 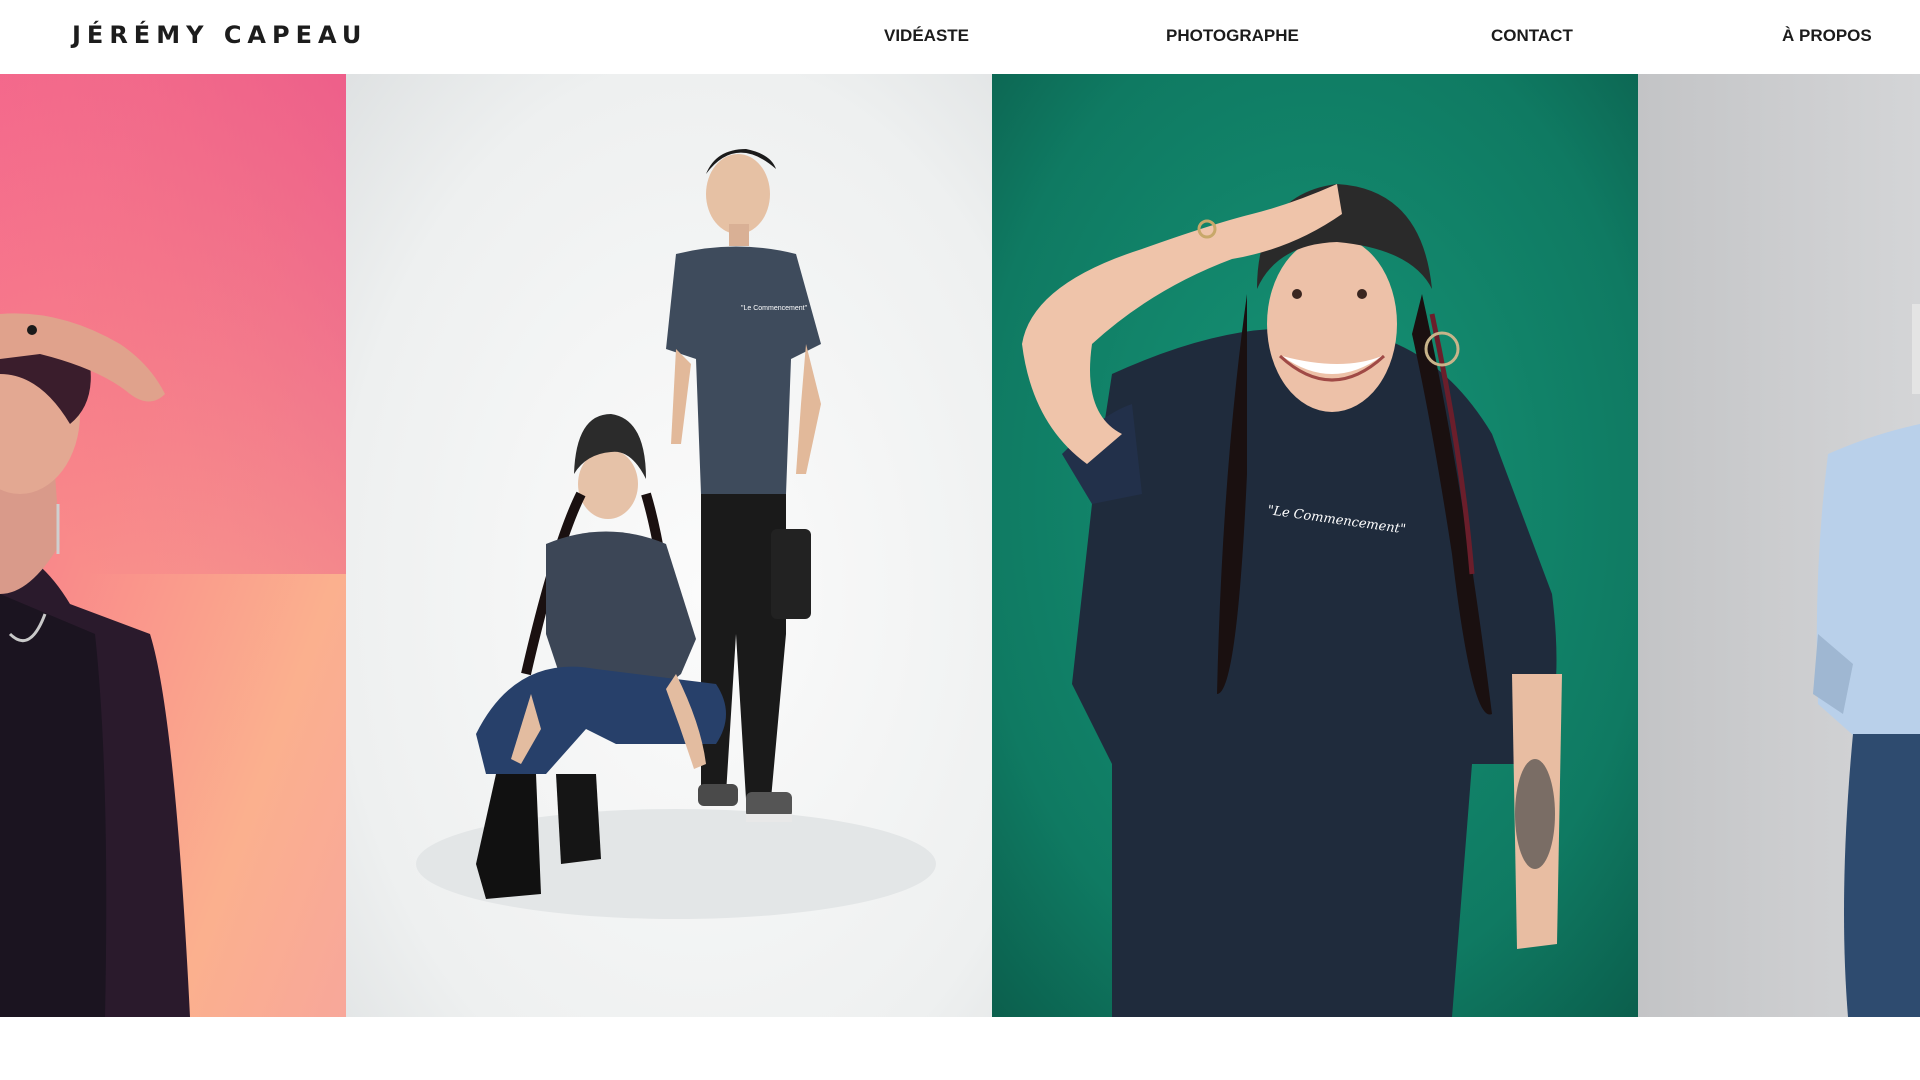 I want to click on nav-videaste: VIDÉASTE, so click(x=926, y=36).